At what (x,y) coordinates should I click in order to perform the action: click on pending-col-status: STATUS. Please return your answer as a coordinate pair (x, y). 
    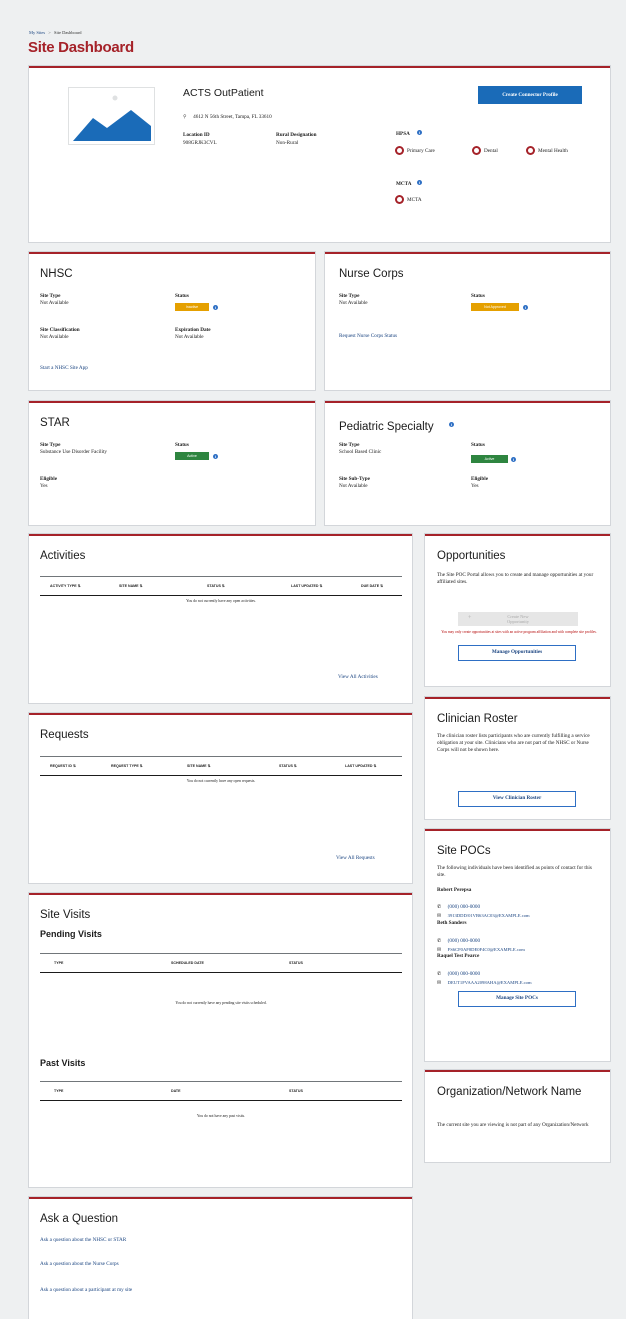
    Looking at the image, I should click on (296, 963).